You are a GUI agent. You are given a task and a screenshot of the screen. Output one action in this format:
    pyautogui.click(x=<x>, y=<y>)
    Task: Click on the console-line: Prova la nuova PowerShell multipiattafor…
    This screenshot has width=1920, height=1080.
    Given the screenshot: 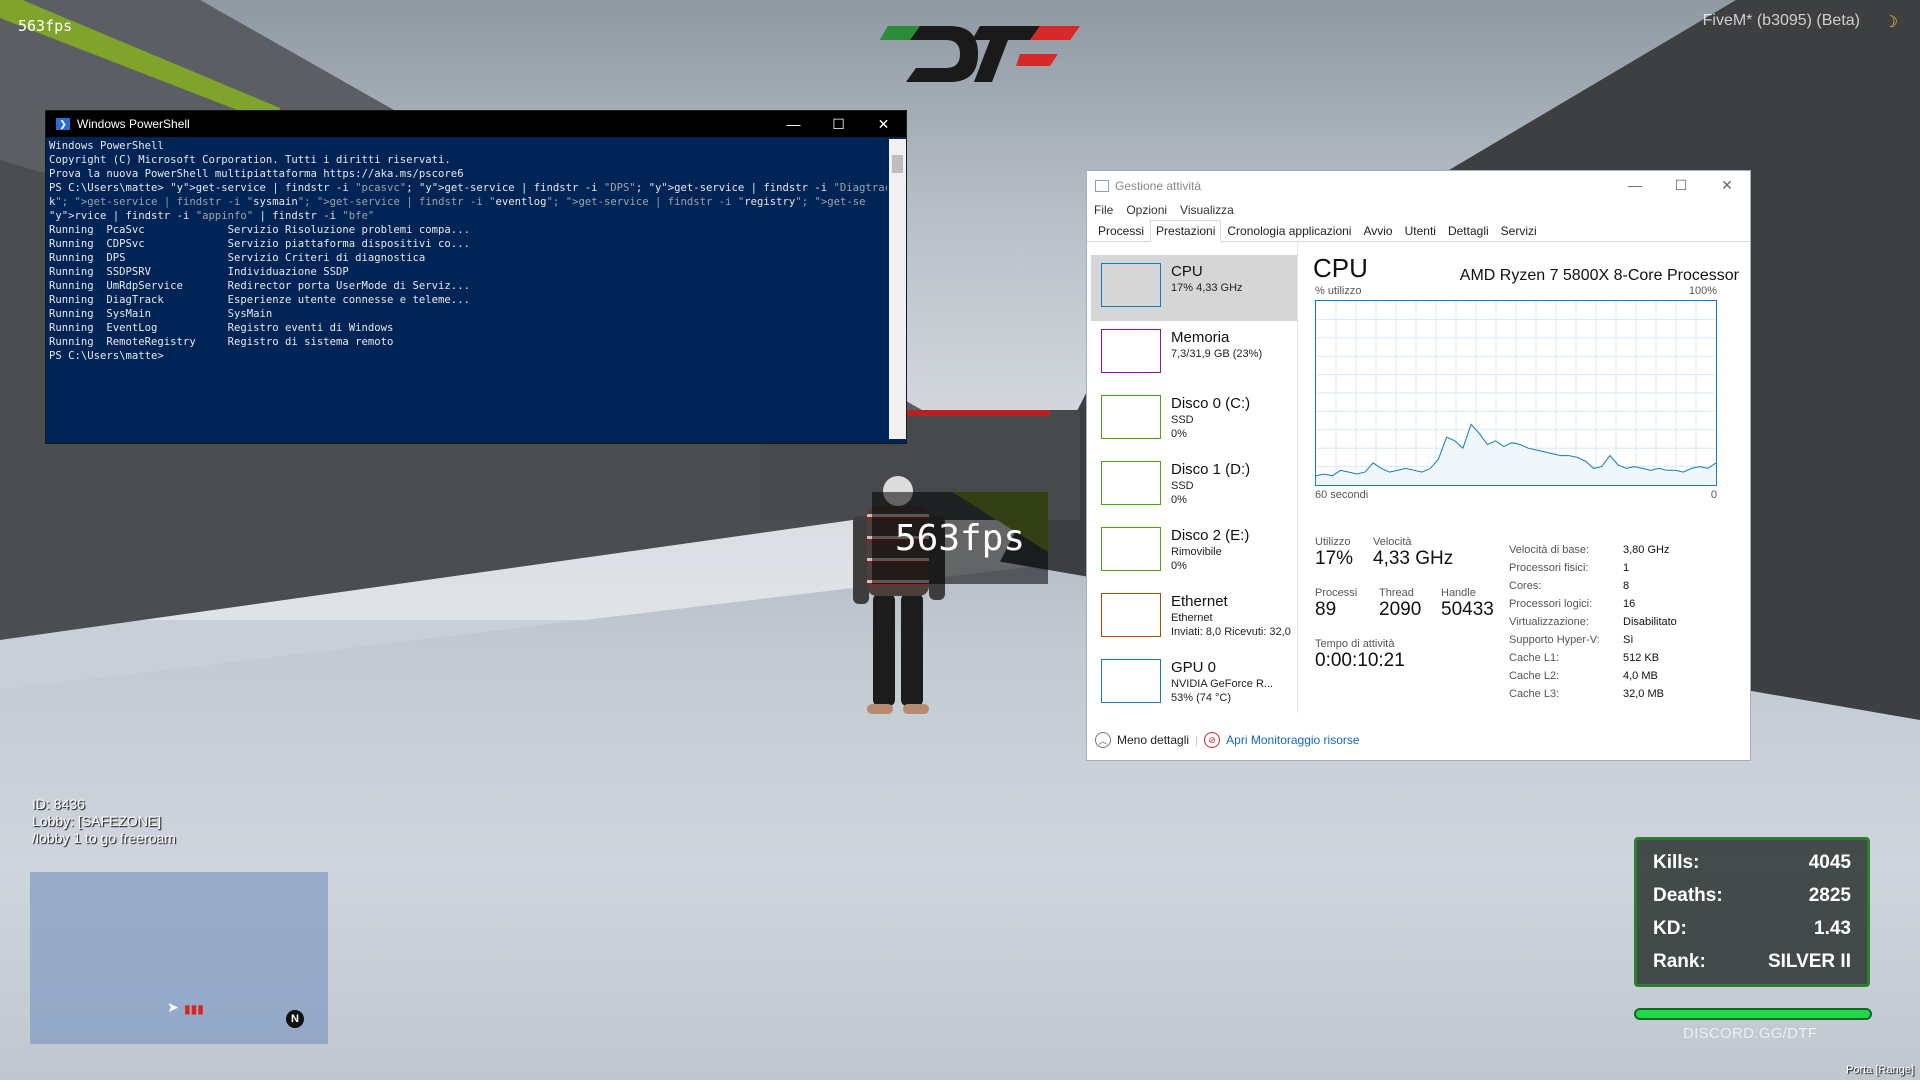 What is the action you would take?
    pyautogui.click(x=256, y=174)
    